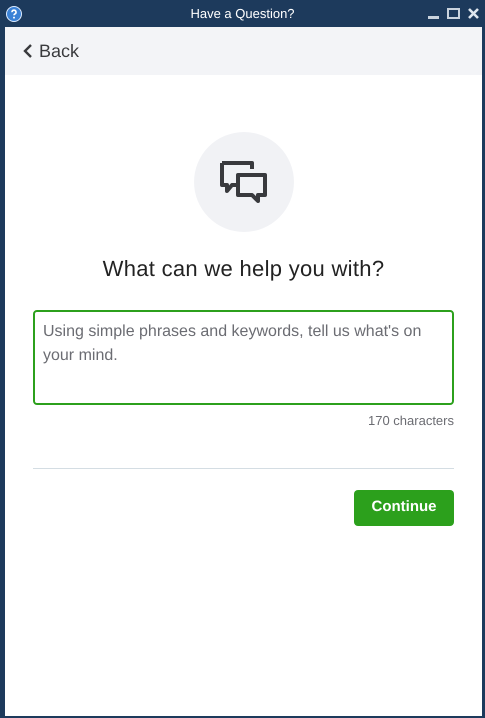 The image size is (485, 718). What do you see at coordinates (473, 13) in the screenshot?
I see `close-icon` at bounding box center [473, 13].